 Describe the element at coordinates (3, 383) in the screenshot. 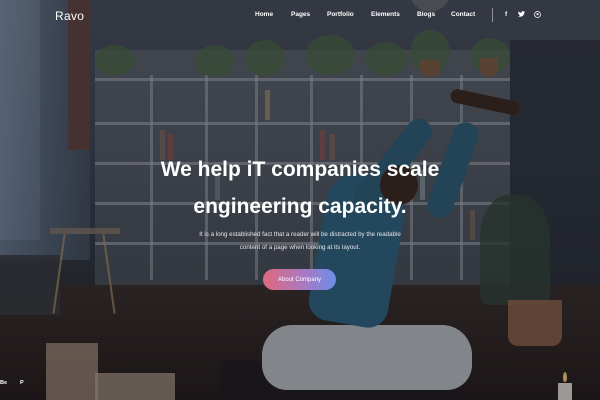

I see `behance-icon: Be` at that location.